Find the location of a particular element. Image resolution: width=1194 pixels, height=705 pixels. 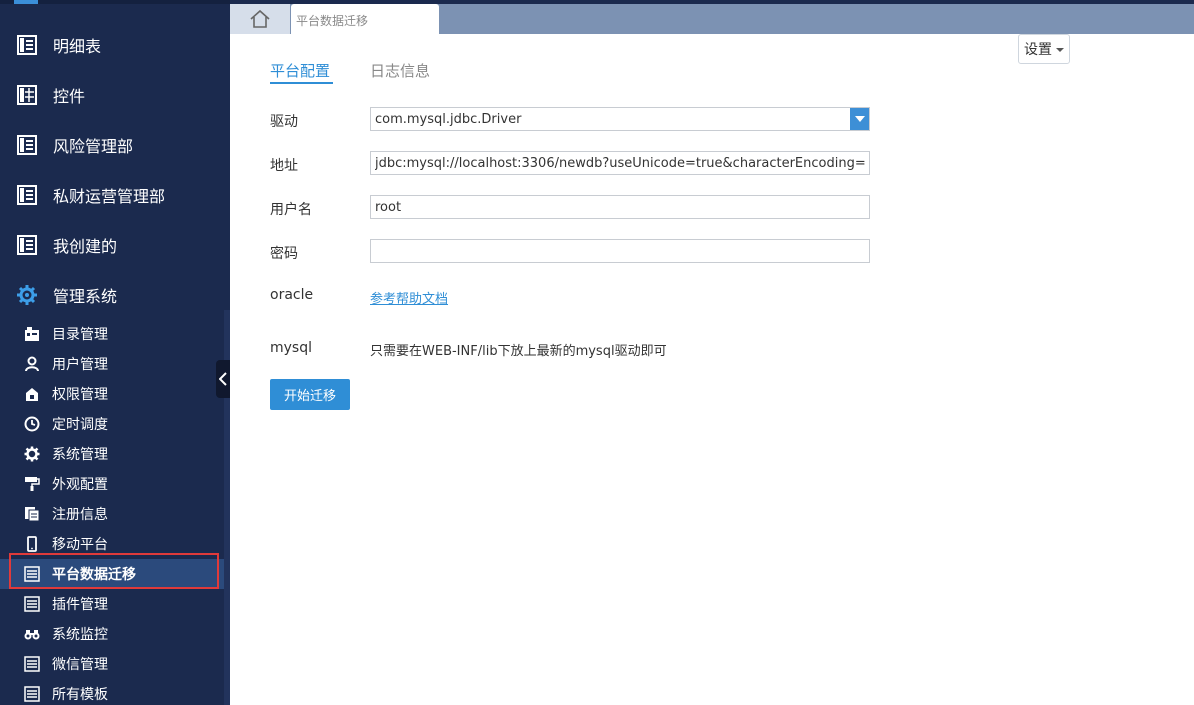

sidebar-subitem-label: 外观配置 is located at coordinates (80, 485).